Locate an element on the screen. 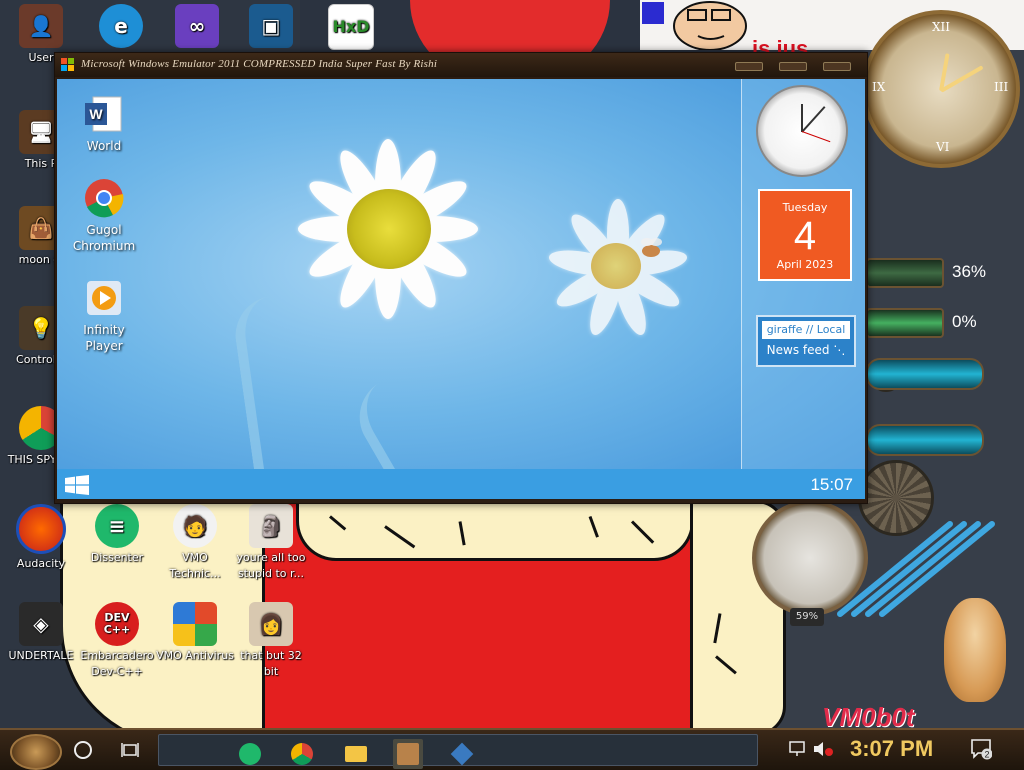  emu-icon-gugol-chromium: Gugol Chromium is located at coordinates (104, 215).